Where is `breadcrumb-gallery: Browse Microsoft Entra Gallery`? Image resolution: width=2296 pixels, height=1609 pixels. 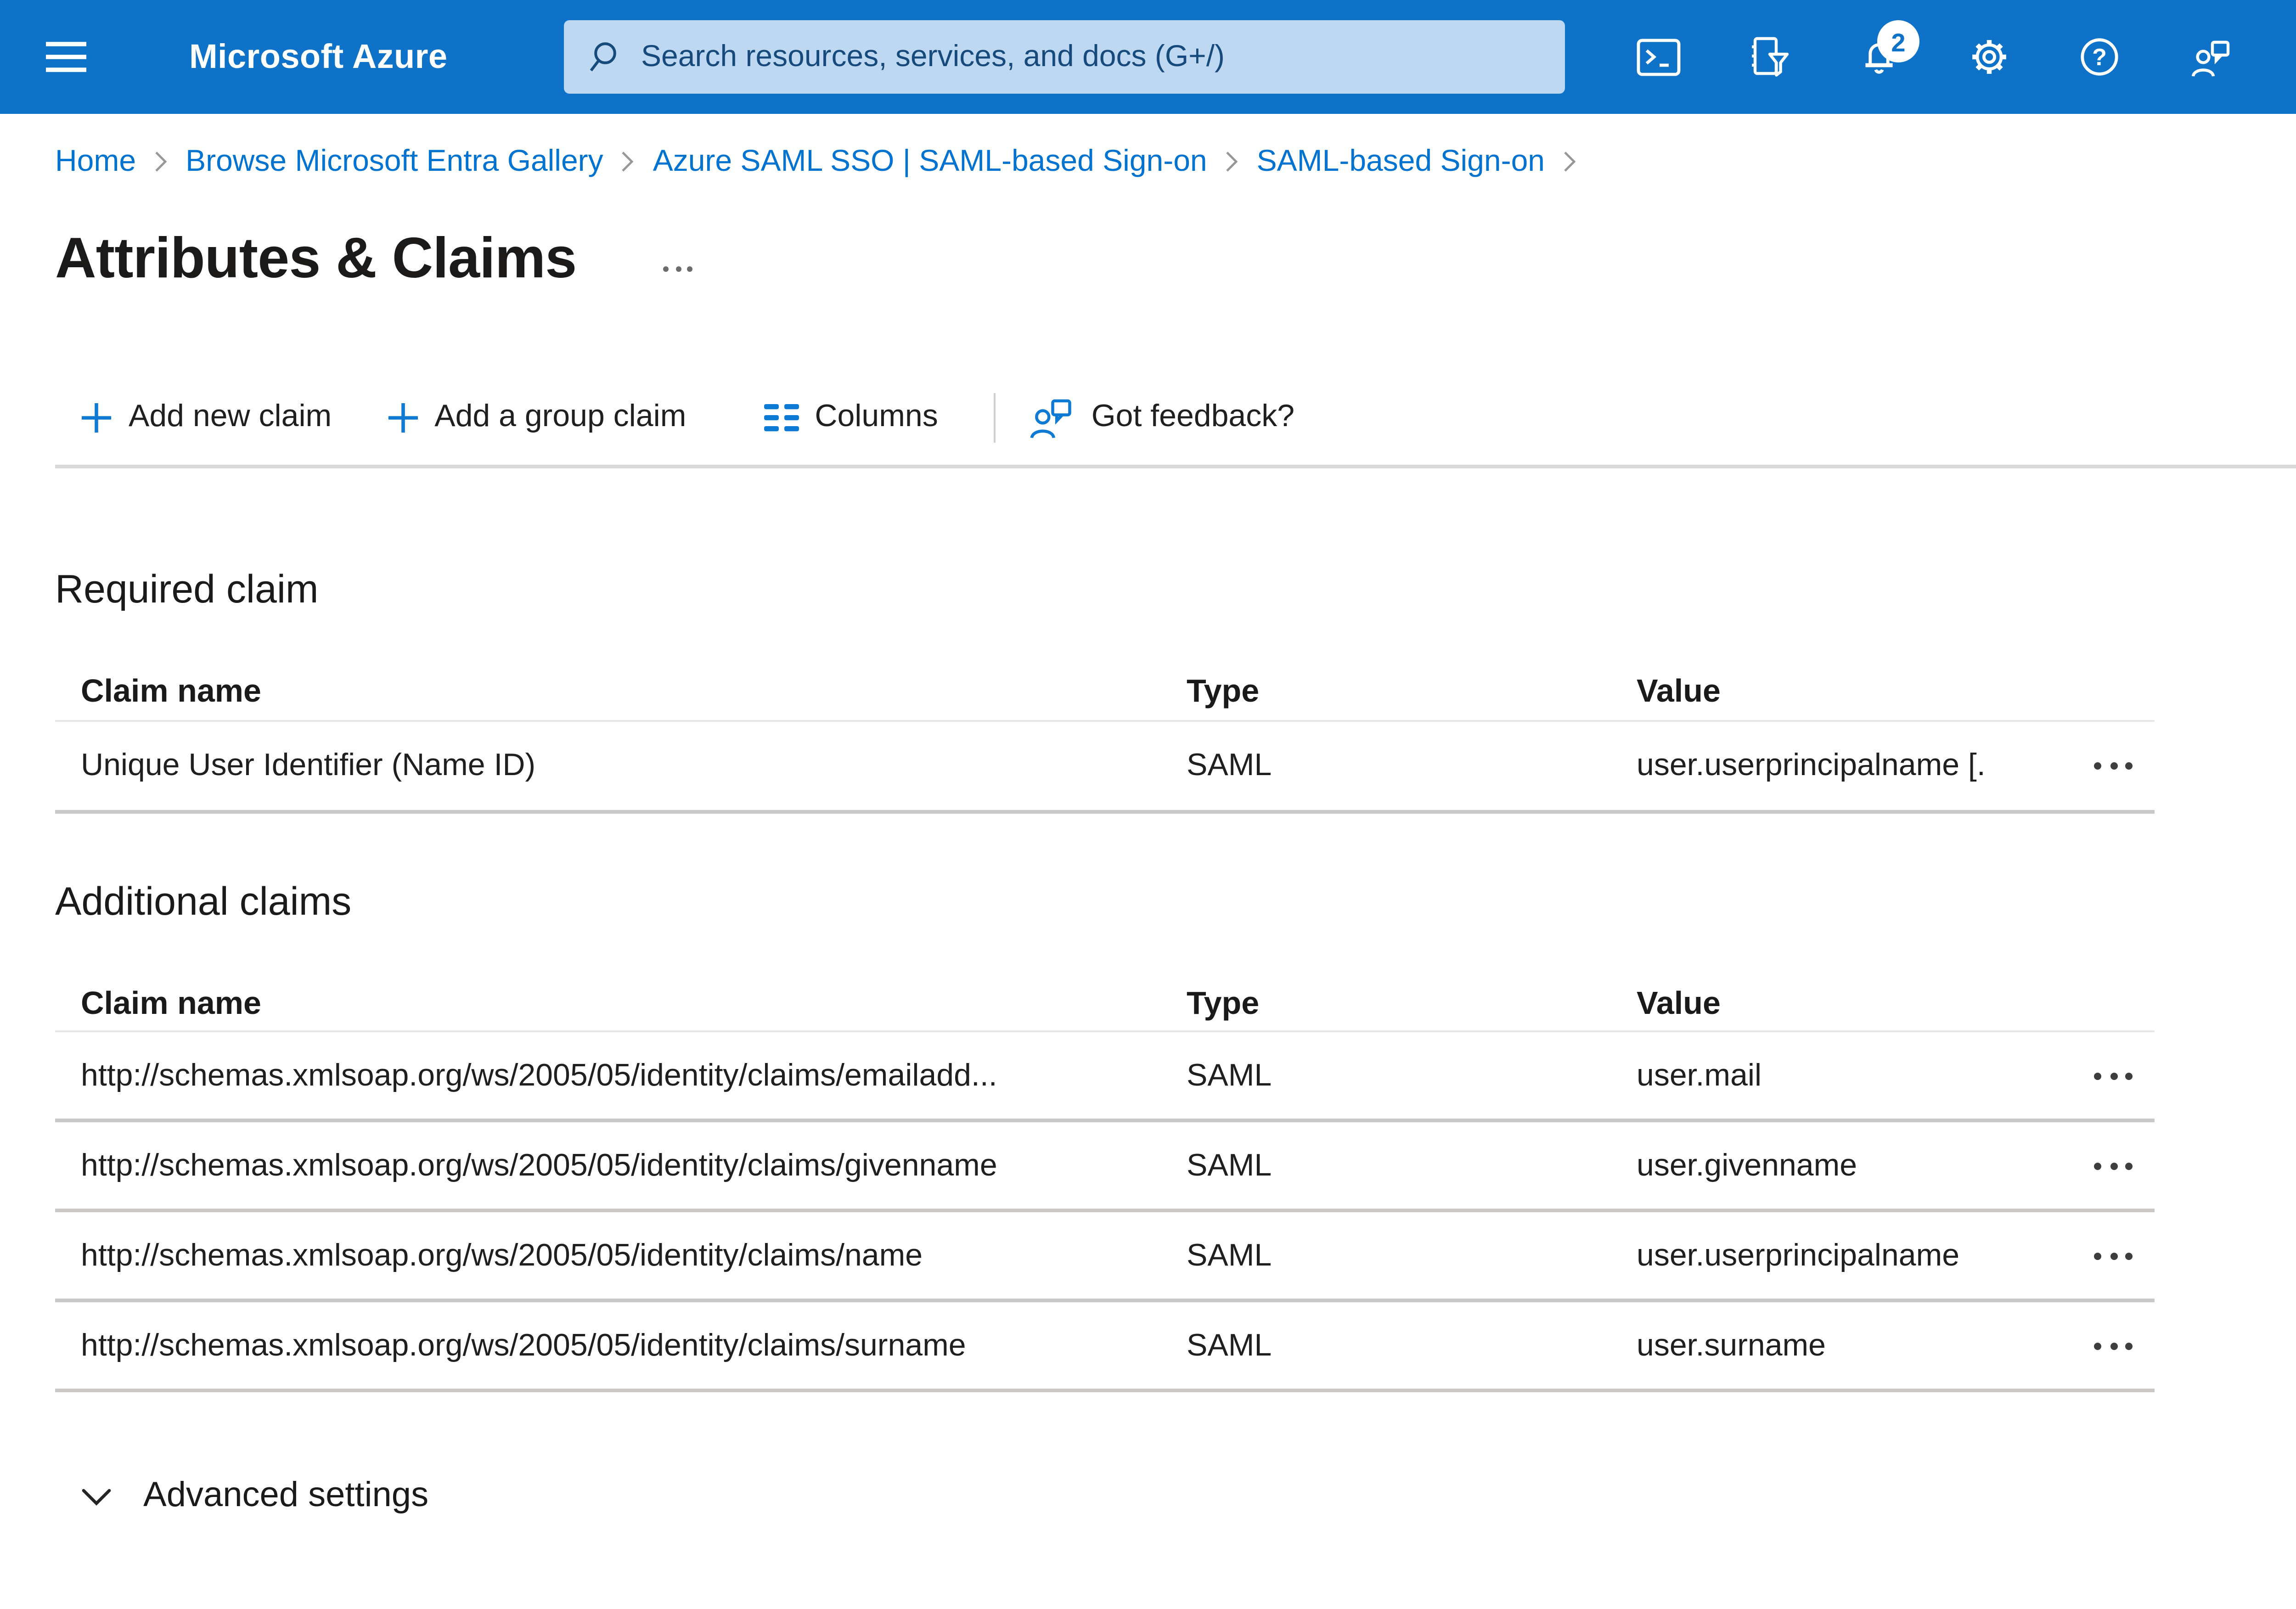
breadcrumb-gallery: Browse Microsoft Entra Gallery is located at coordinates (394, 161).